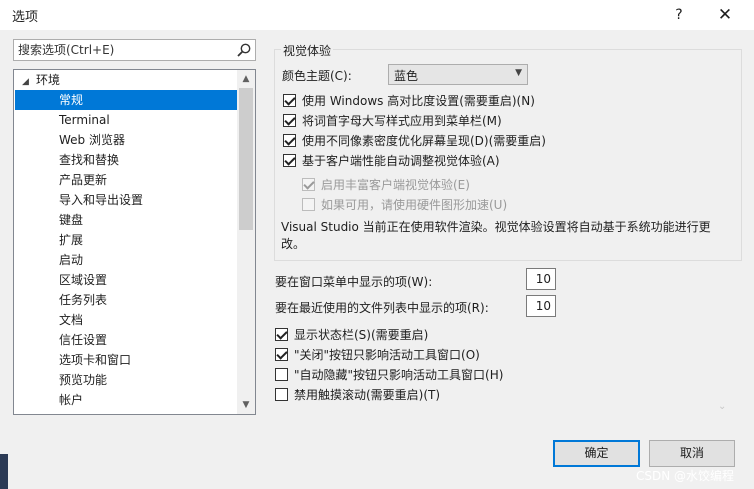 Image resolution: width=754 pixels, height=489 pixels. What do you see at coordinates (725, 15) in the screenshot?
I see `close-button: ✕` at bounding box center [725, 15].